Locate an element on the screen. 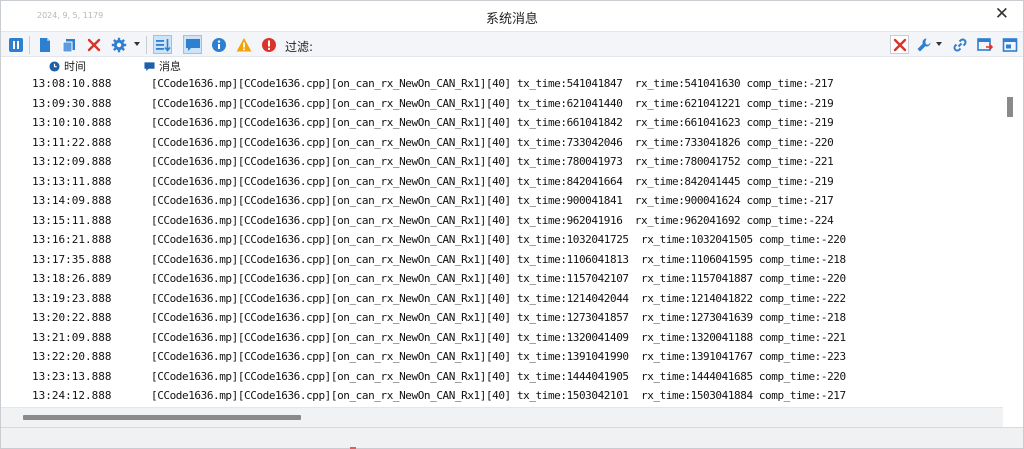 Image resolution: width=1024 pixels, height=449 pixels. log-row-time: 13:19:23.888 is located at coordinates (72, 298).